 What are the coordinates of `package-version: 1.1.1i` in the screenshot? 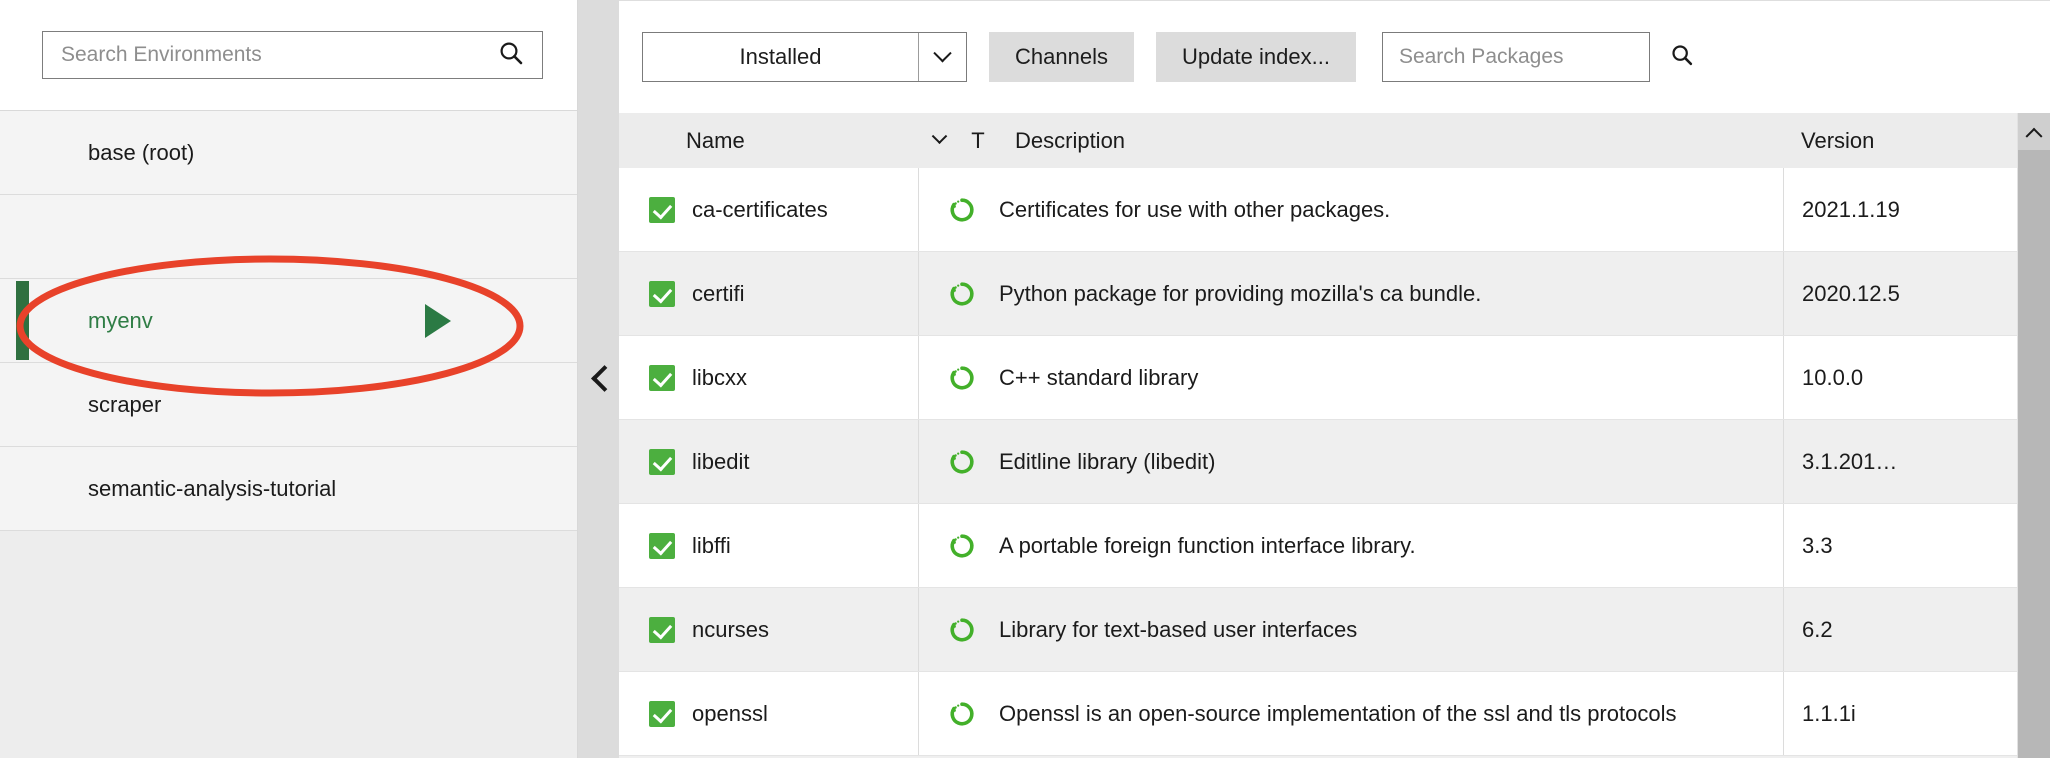 It's located at (1900, 713).